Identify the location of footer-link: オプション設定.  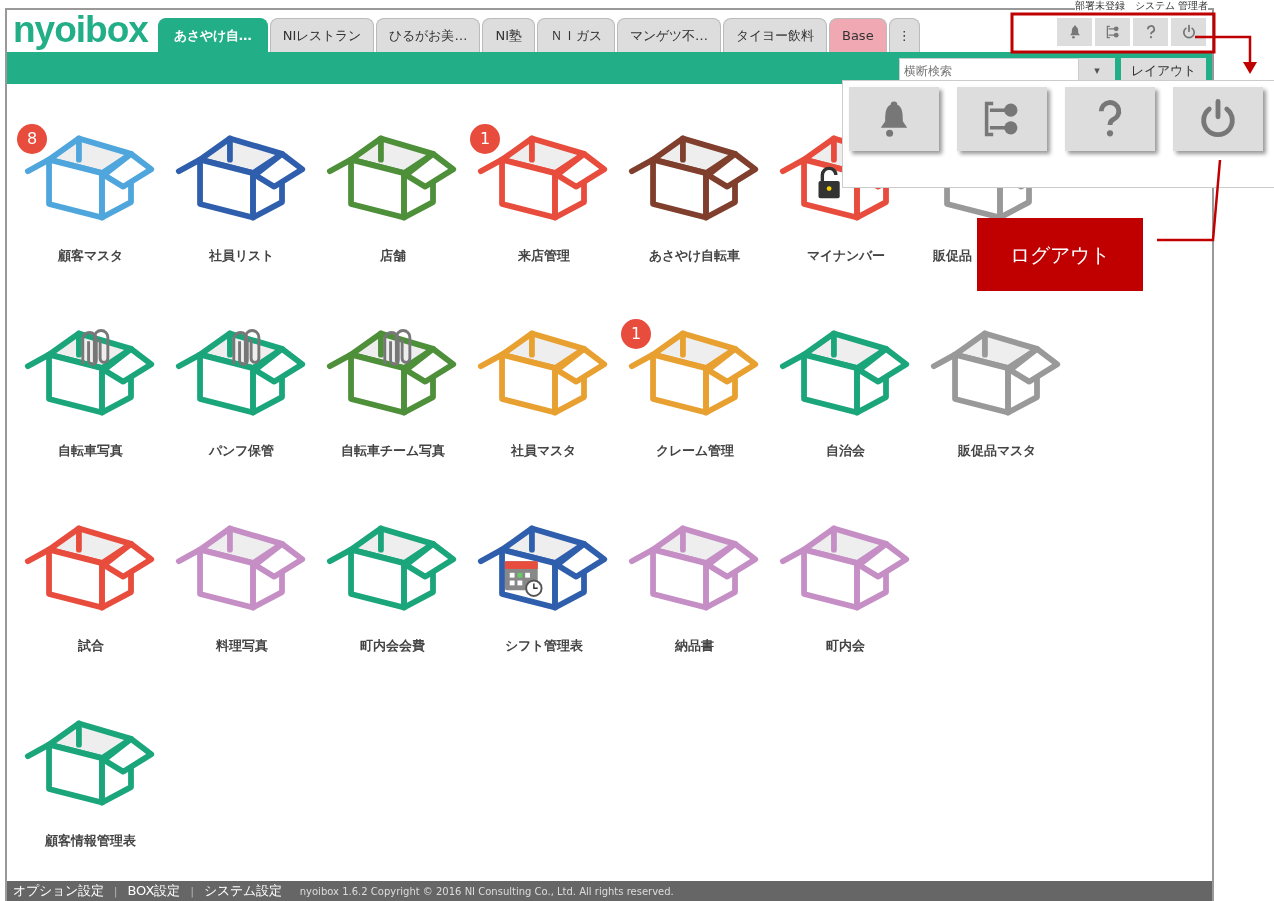
(58, 891).